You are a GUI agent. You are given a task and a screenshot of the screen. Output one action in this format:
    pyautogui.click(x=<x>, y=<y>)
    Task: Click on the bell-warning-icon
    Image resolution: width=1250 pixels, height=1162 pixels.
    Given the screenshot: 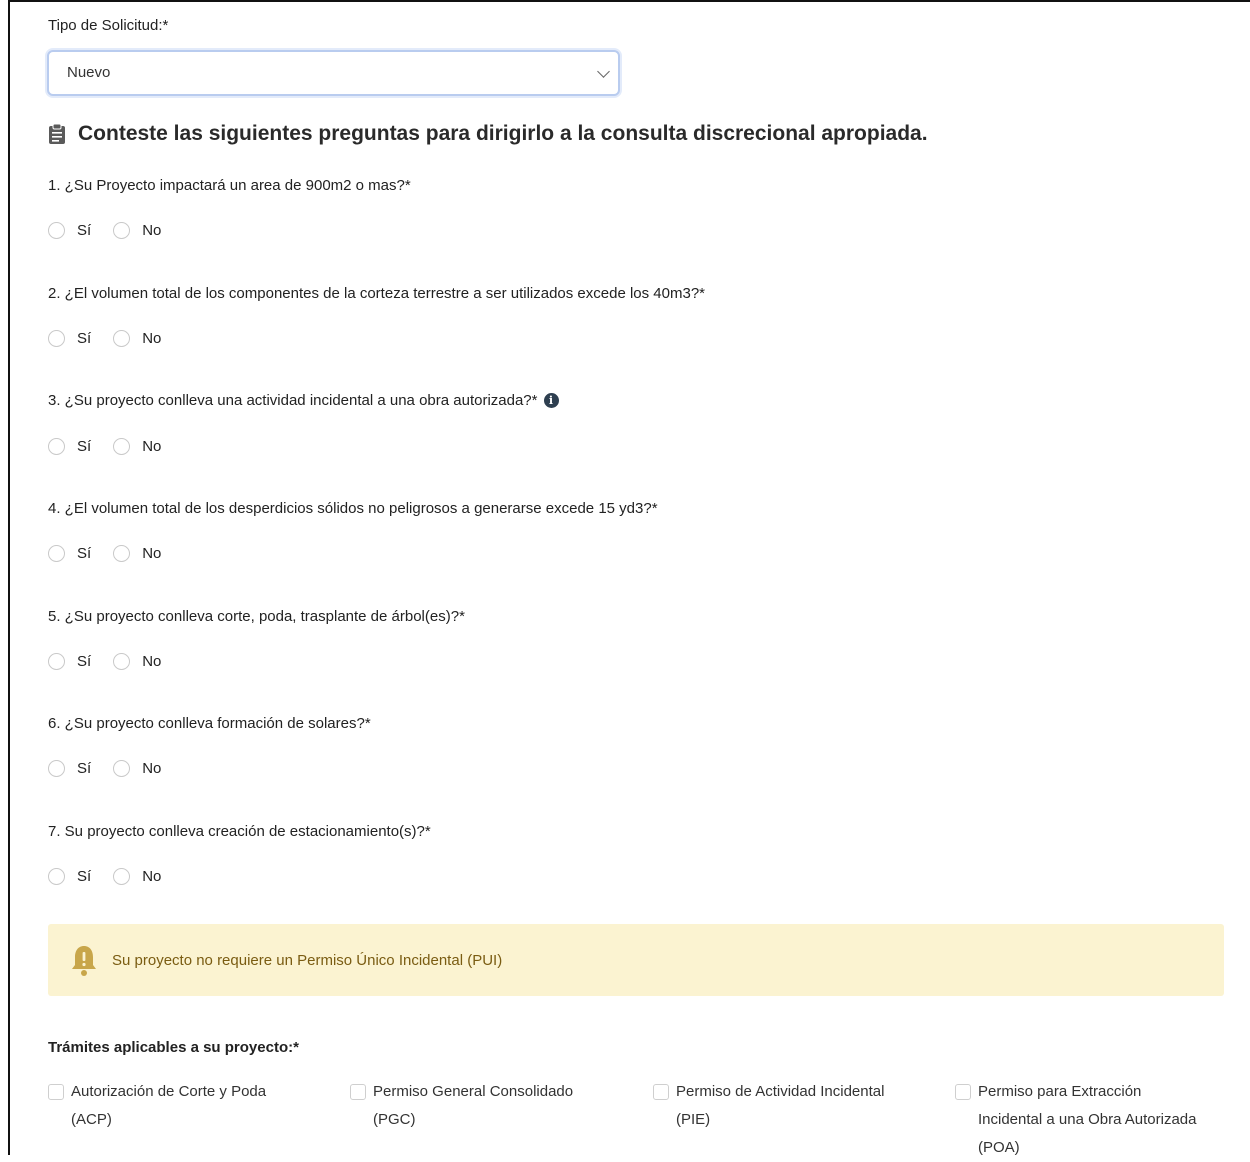 What is the action you would take?
    pyautogui.click(x=84, y=961)
    